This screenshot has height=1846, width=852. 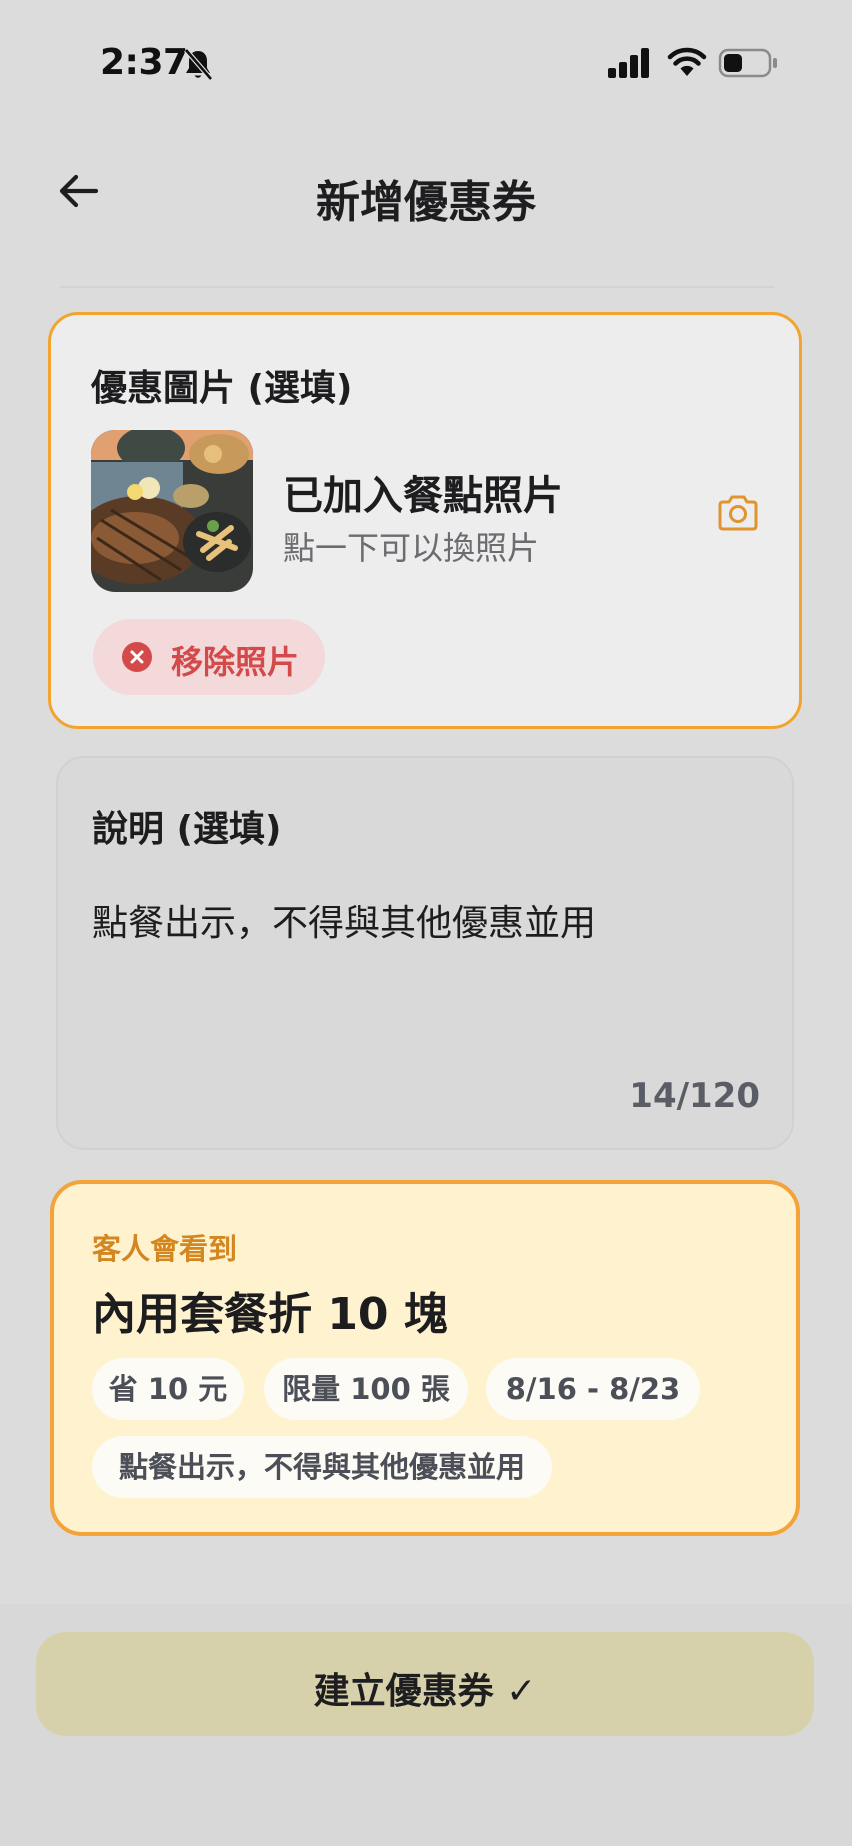 What do you see at coordinates (198, 64) in the screenshot?
I see `bell-off-icon` at bounding box center [198, 64].